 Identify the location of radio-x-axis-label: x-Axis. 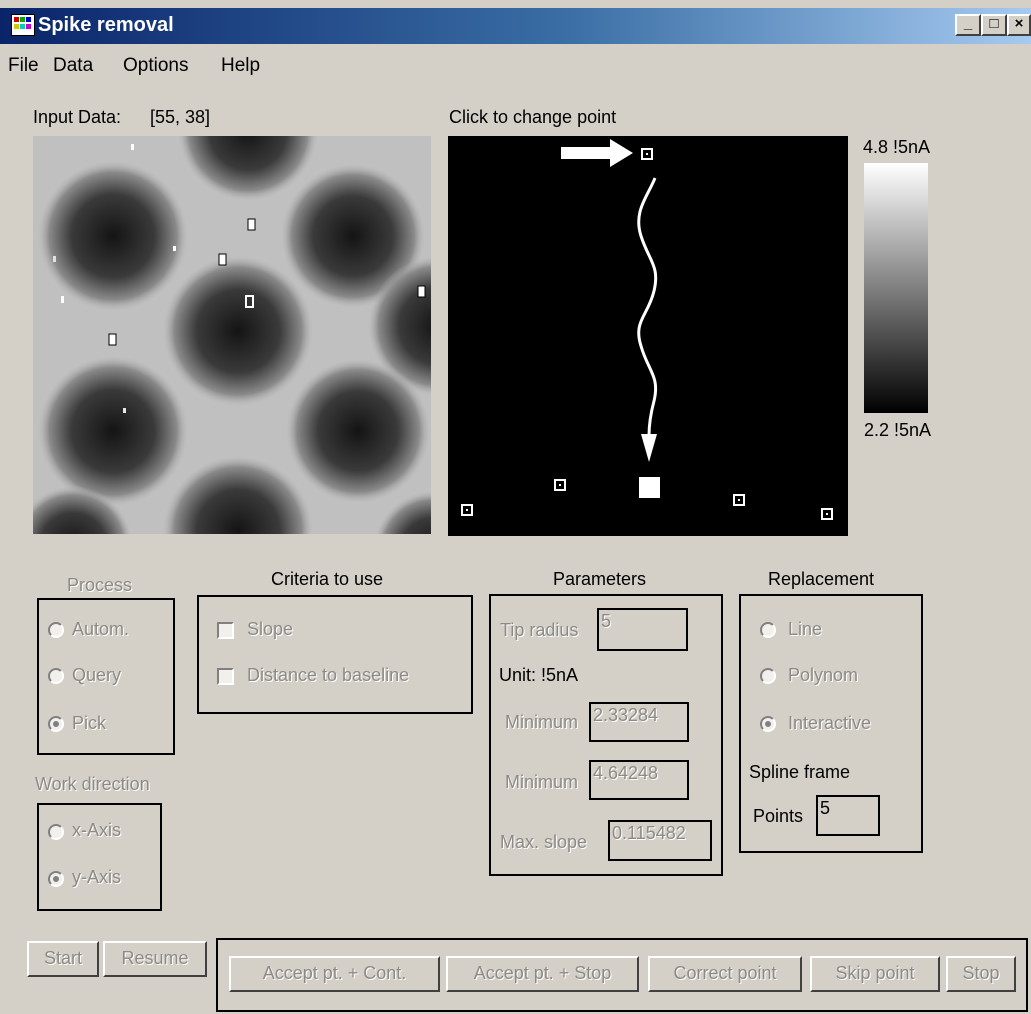
(96, 830).